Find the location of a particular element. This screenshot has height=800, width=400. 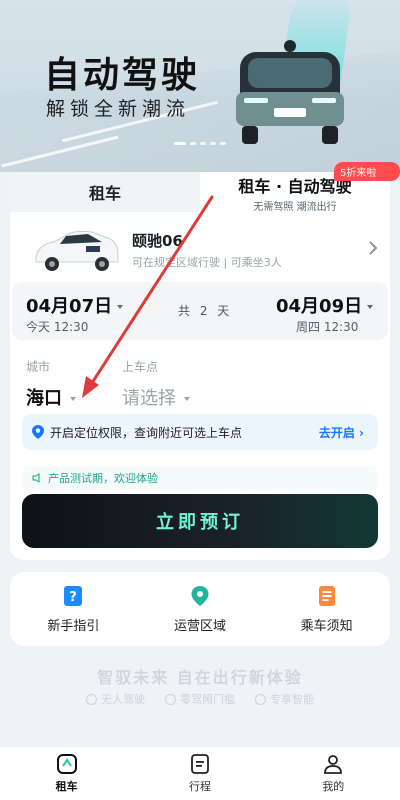

test-notice: 产品测试期，欢迎体验 is located at coordinates (200, 478).